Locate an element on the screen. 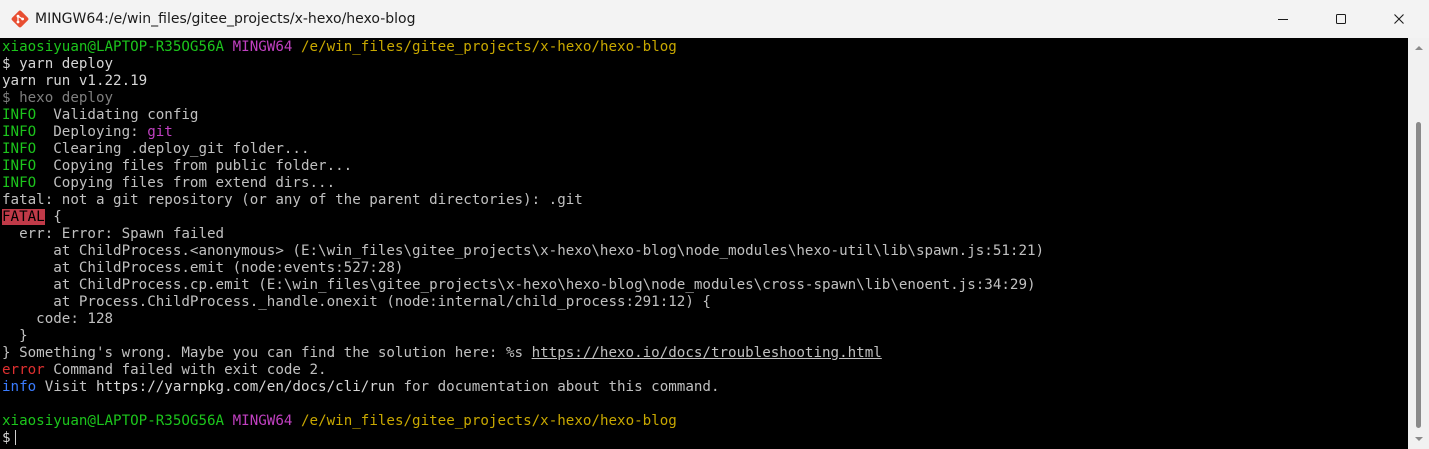  terminal-line: INFO Deploying: git is located at coordinates (523, 132).